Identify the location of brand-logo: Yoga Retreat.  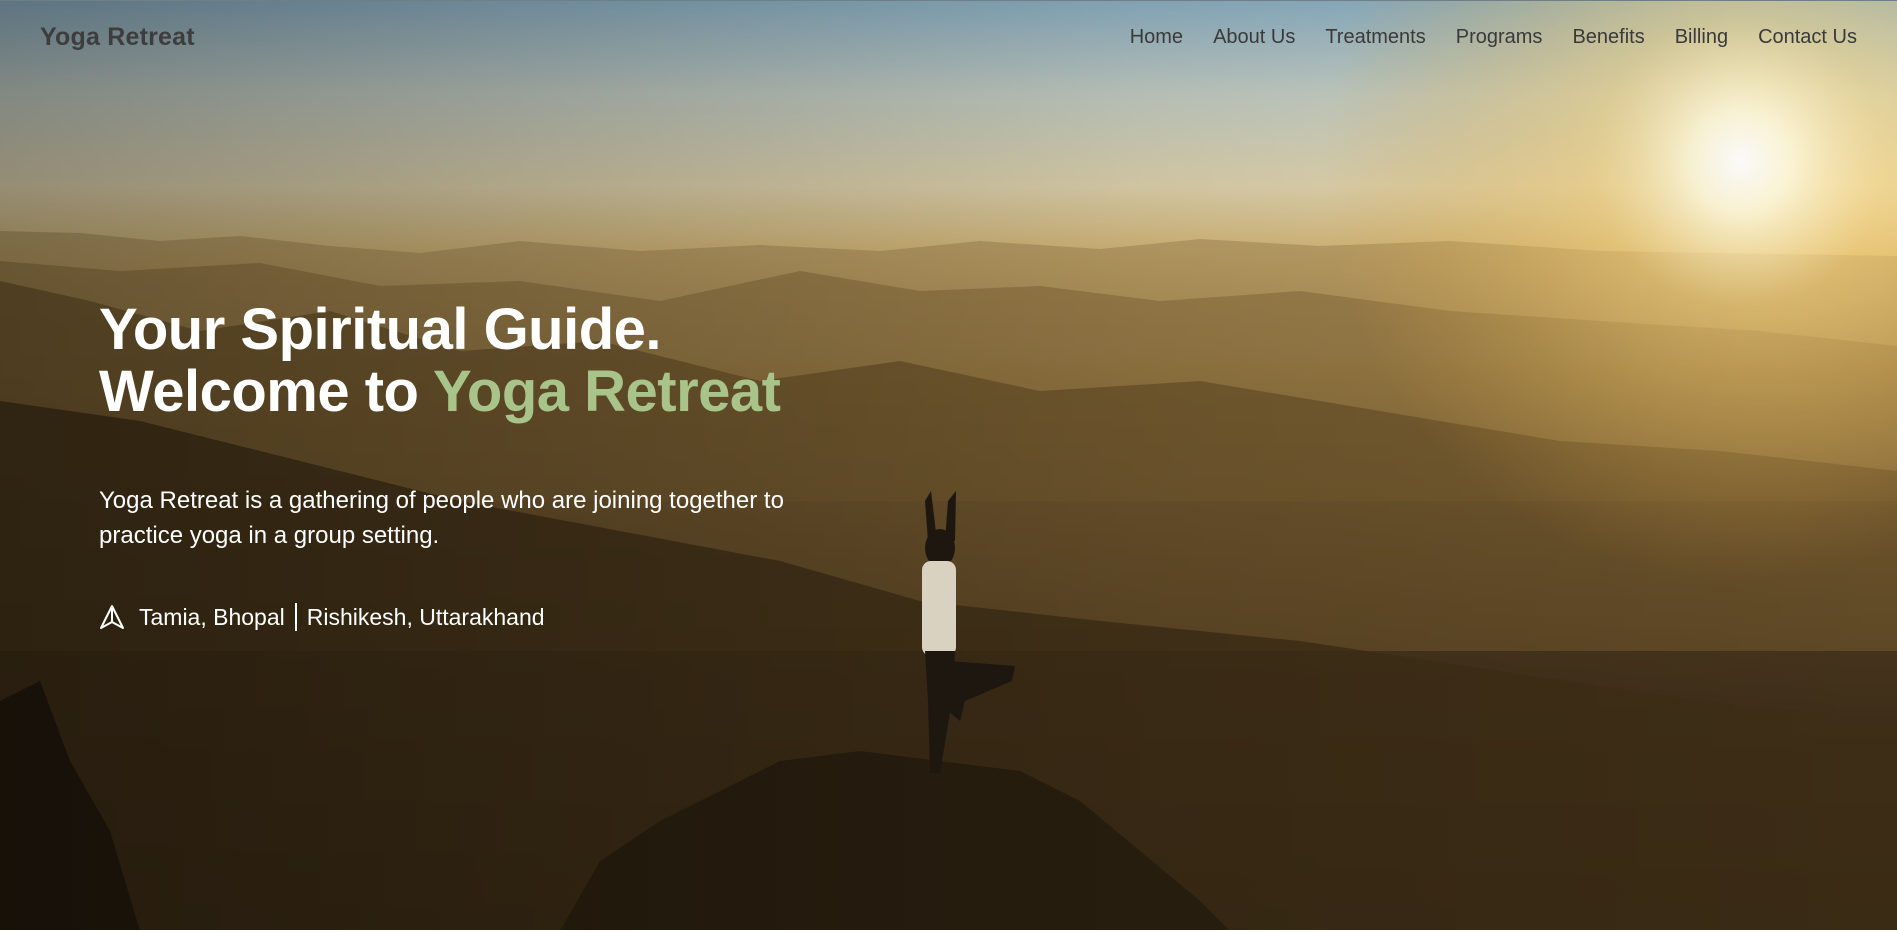
(117, 37).